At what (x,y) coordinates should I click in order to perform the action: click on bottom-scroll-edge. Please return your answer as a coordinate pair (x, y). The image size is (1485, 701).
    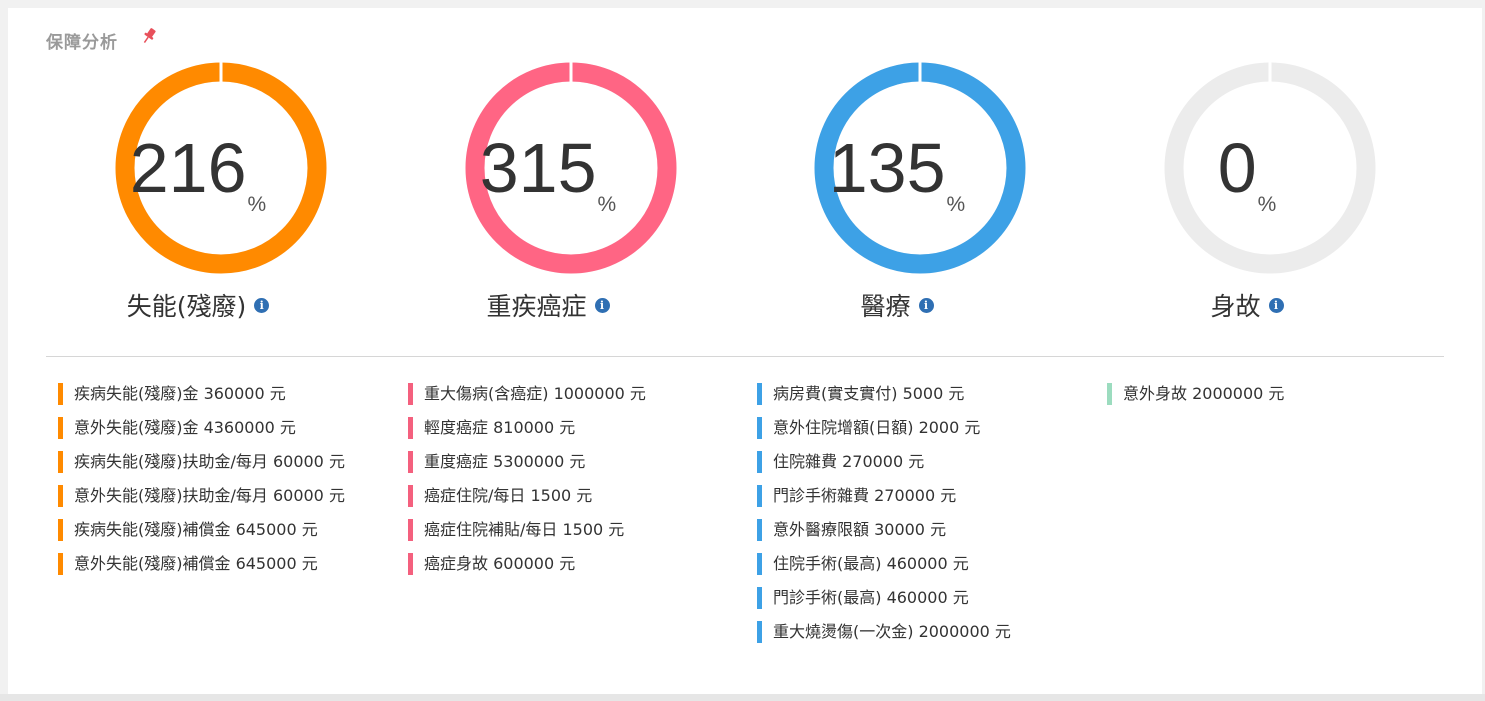
    Looking at the image, I should click on (742, 697).